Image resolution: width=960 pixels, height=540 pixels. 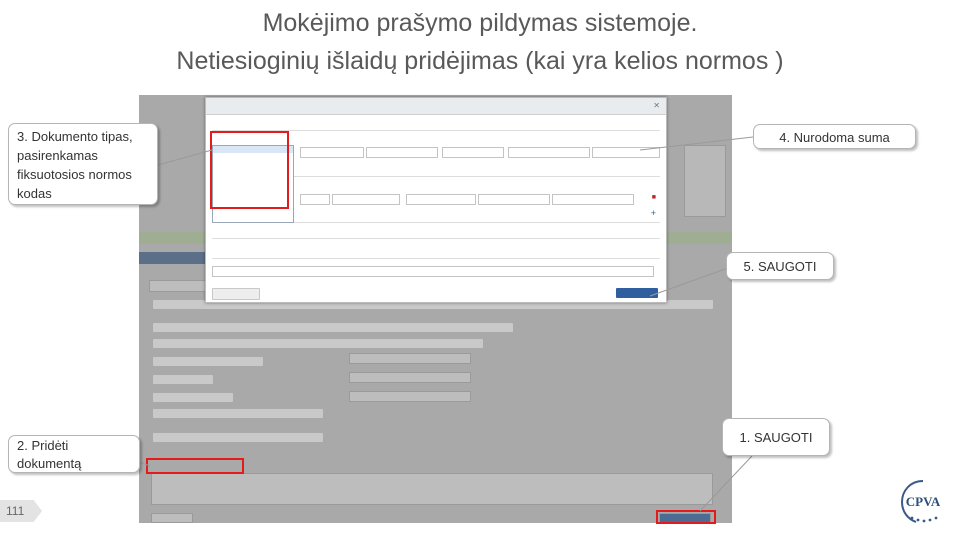 What do you see at coordinates (776, 437) in the screenshot?
I see `callout-step1: 1. SAUGOTI` at bounding box center [776, 437].